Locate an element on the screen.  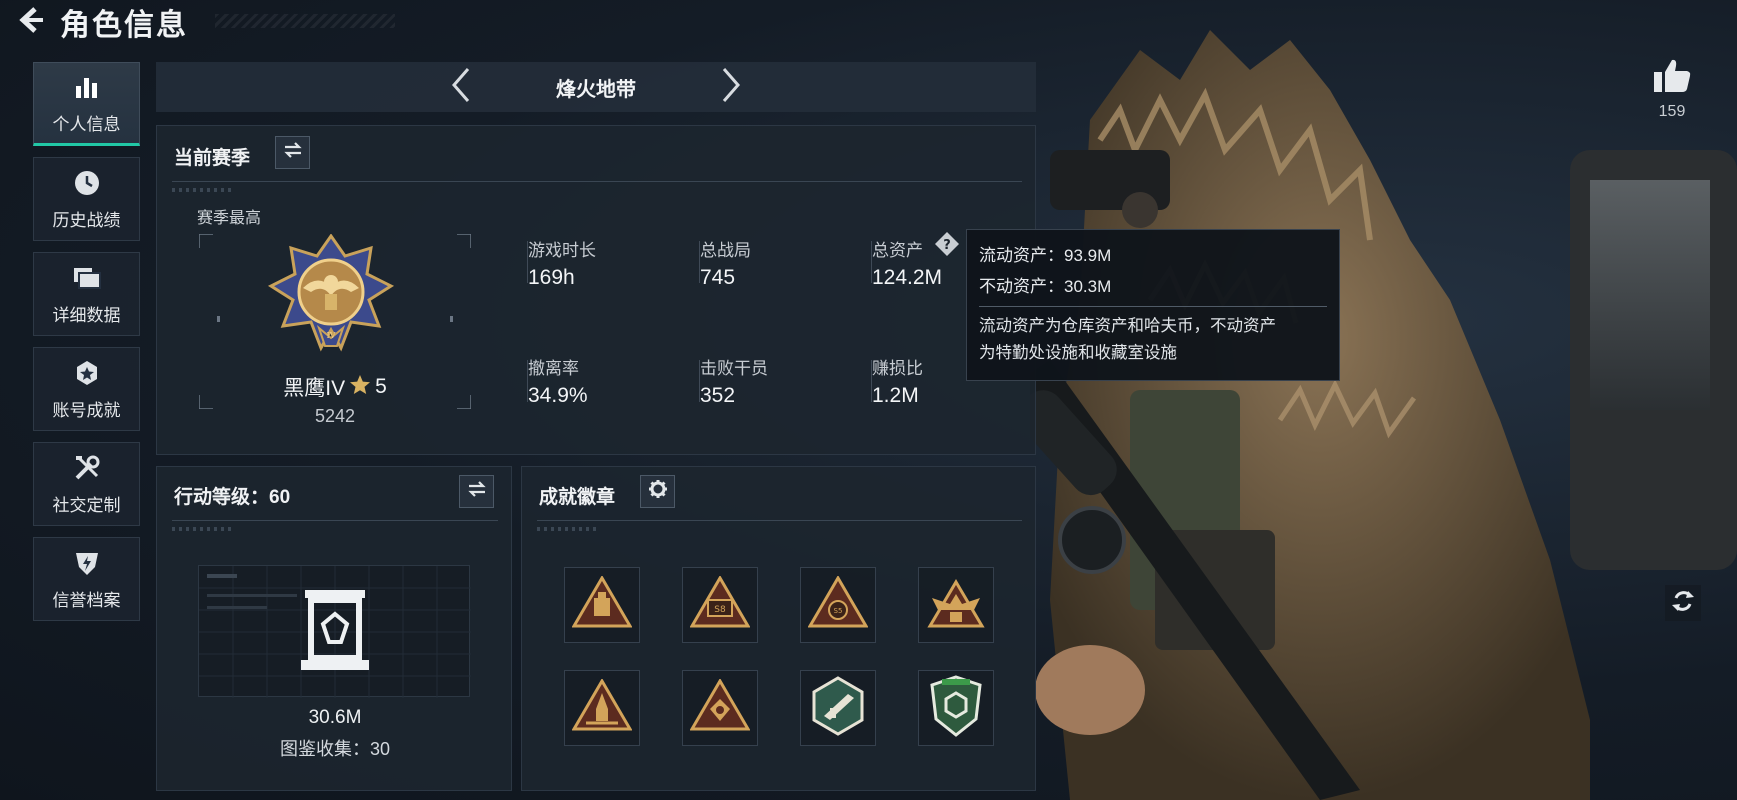
nav-item-detailed-data: 详细数据 is located at coordinates (86, 294).